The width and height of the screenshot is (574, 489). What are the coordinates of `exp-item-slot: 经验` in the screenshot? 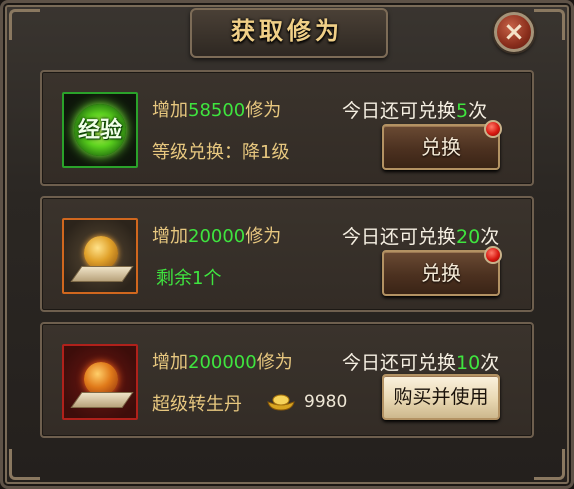 It's located at (100, 130).